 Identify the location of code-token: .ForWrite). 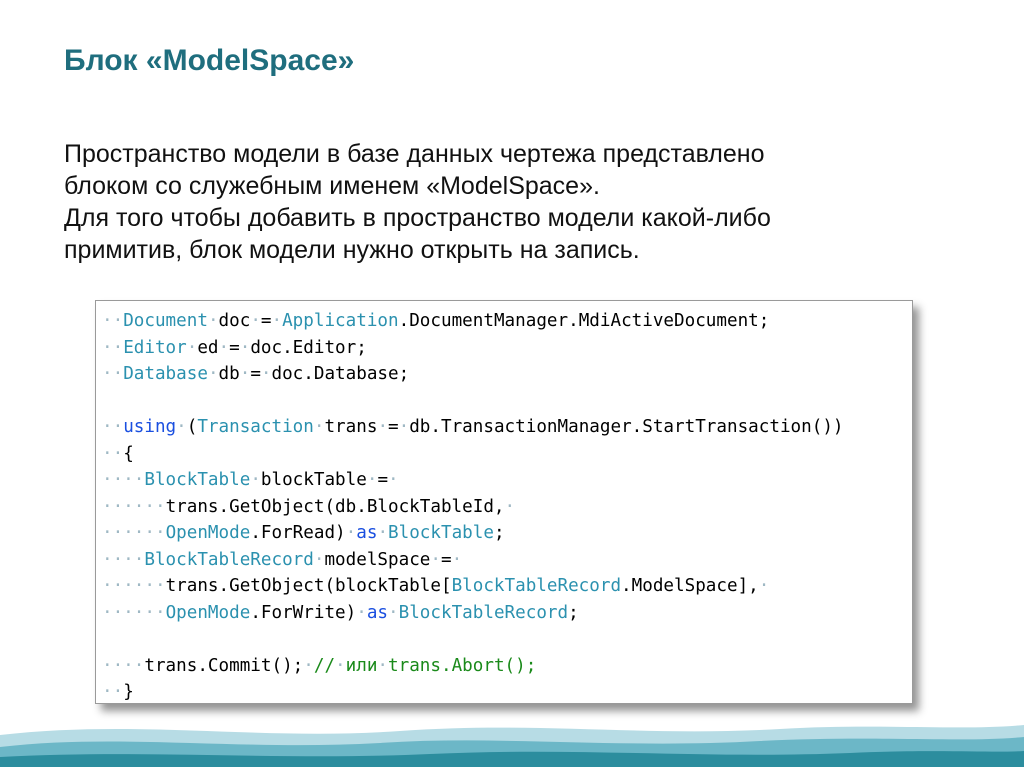
(303, 612).